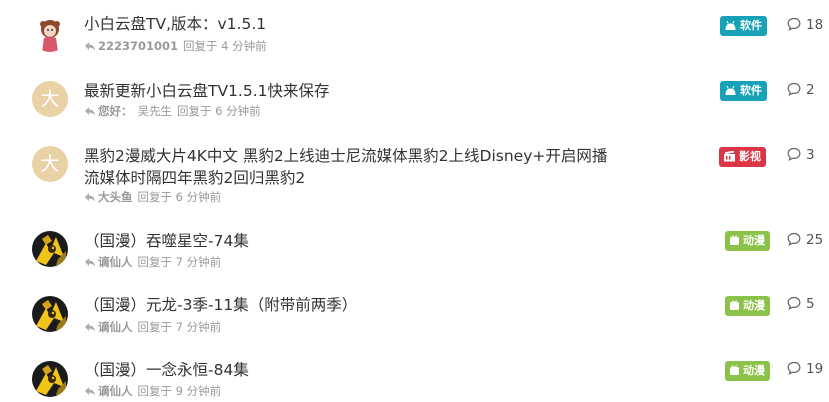 The height and width of the screenshot is (402, 829). I want to click on reply-count: 18, so click(805, 25).